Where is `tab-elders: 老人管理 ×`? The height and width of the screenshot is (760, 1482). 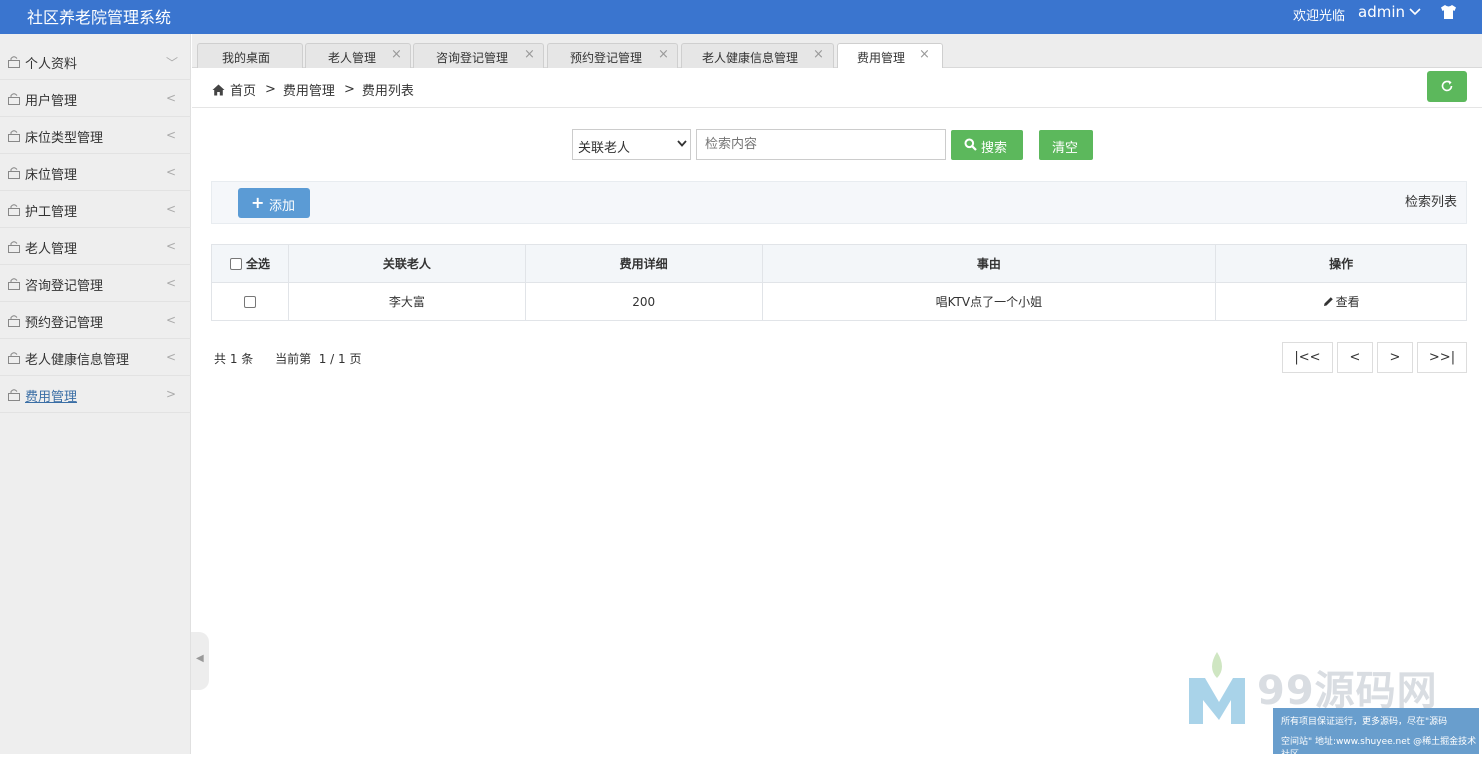
tab-elders: 老人管理 × is located at coordinates (358, 55).